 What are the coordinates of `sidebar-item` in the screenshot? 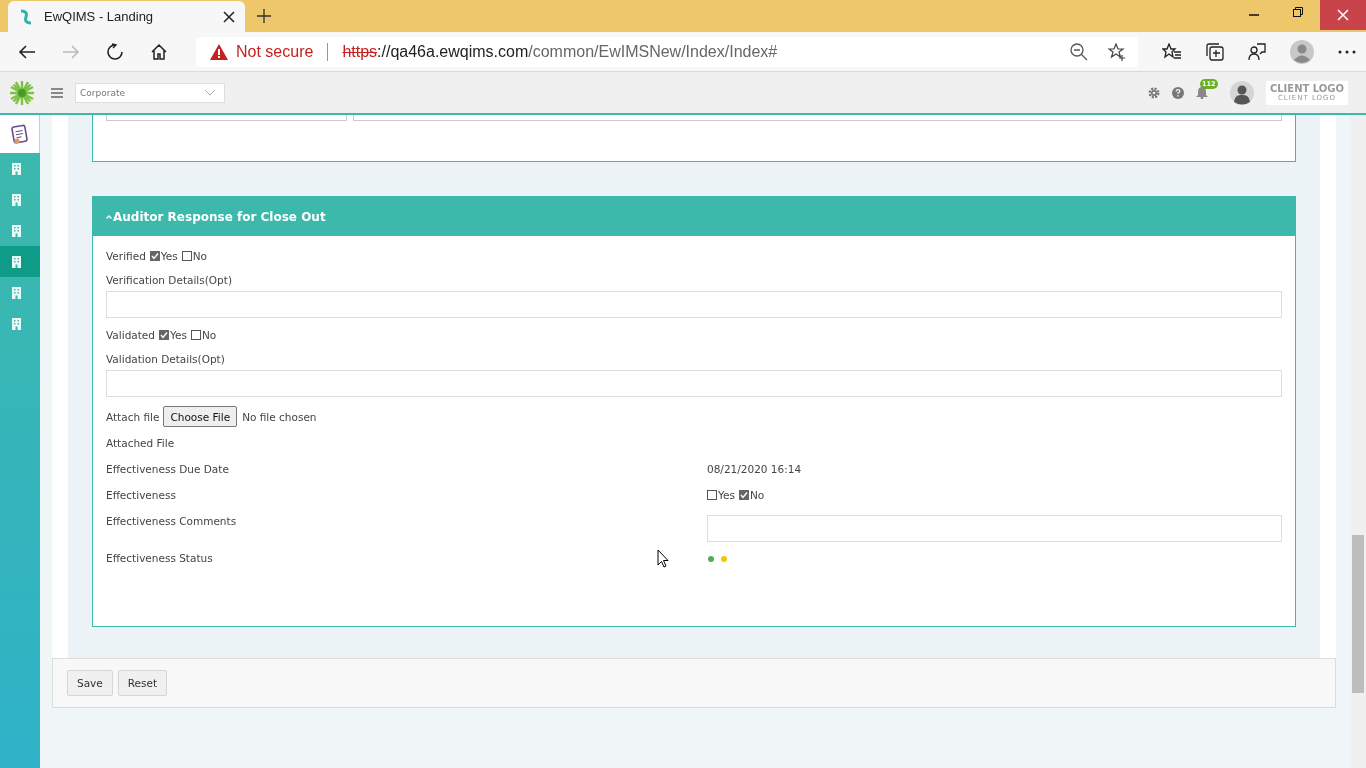 It's located at (20, 261).